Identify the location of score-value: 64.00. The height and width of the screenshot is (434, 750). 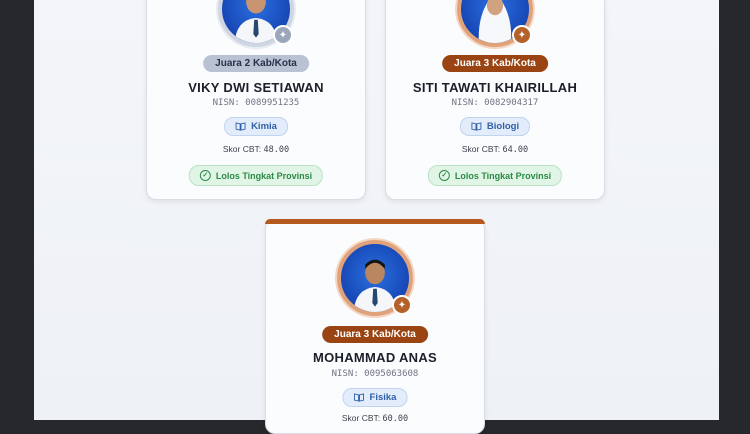
(515, 150).